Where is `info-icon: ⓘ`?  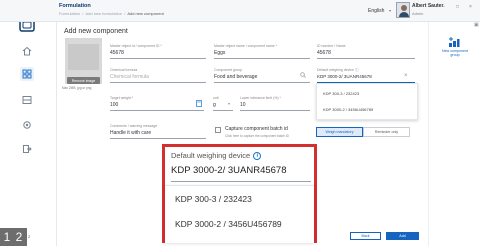
info-icon: ⓘ is located at coordinates (357, 70).